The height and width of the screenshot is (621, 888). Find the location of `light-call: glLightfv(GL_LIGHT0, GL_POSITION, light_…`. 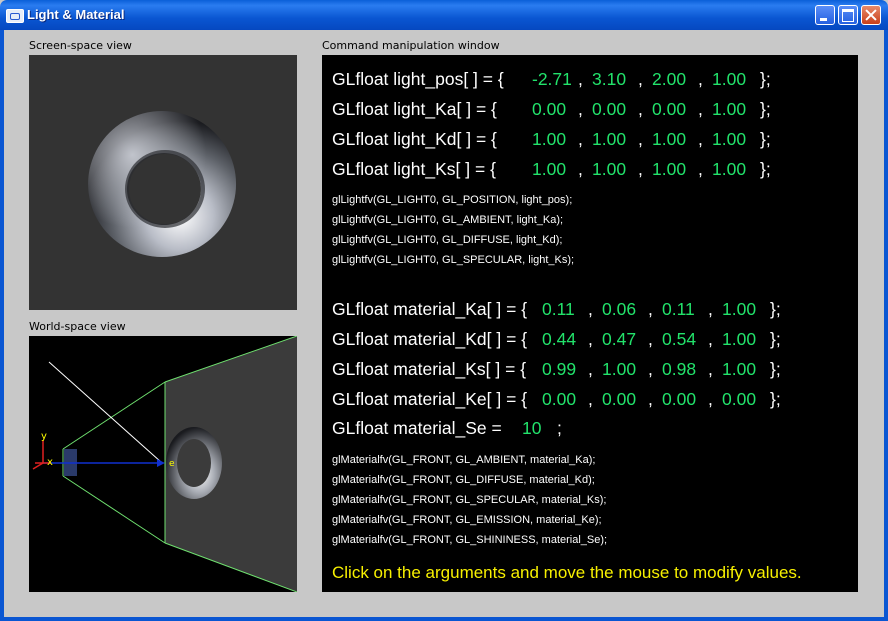

light-call: glLightfv(GL_LIGHT0, GL_POSITION, light_… is located at coordinates (452, 200).